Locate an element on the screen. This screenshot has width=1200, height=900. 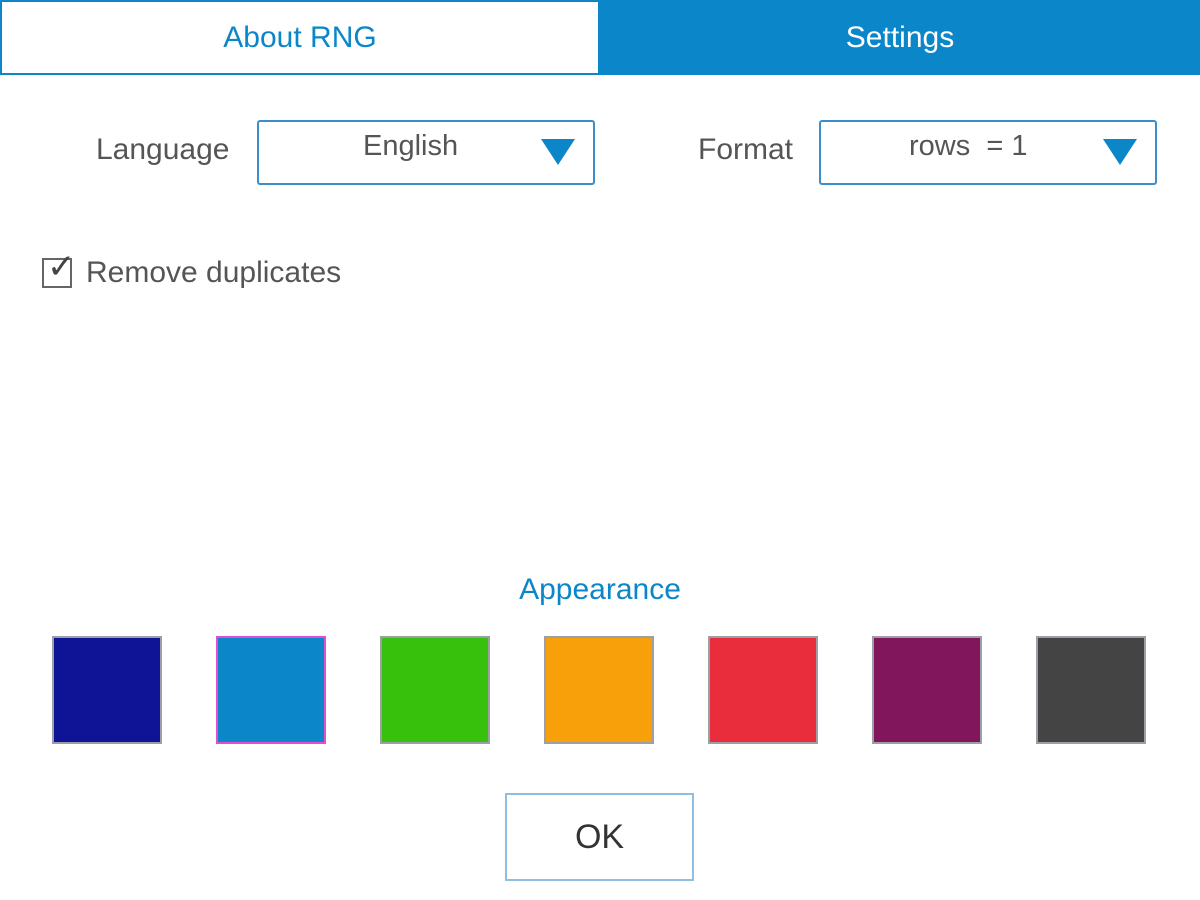
ok-button: OK is located at coordinates (599, 837).